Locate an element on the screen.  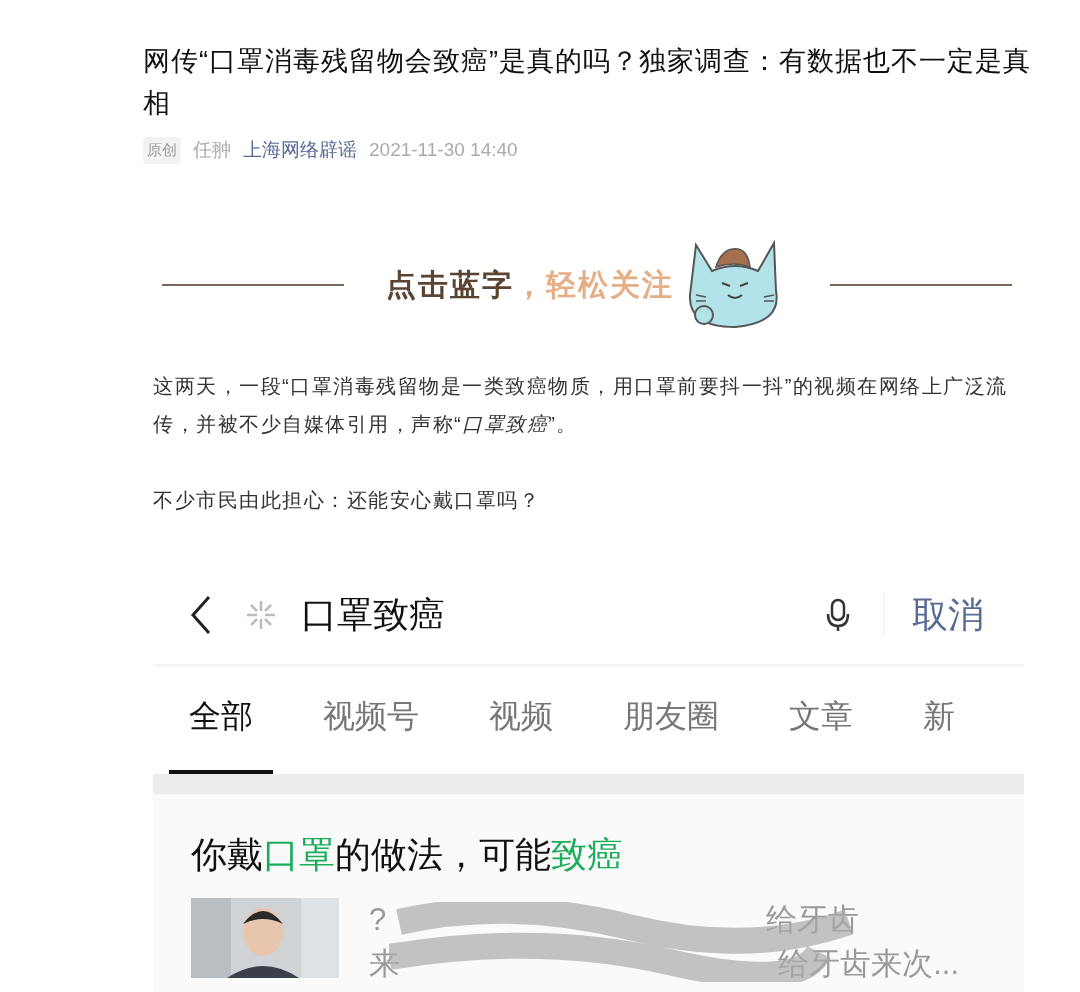
body-paragraph: 不少市民由此担心：还能安心戴口罩吗？ is located at coordinates (347, 500).